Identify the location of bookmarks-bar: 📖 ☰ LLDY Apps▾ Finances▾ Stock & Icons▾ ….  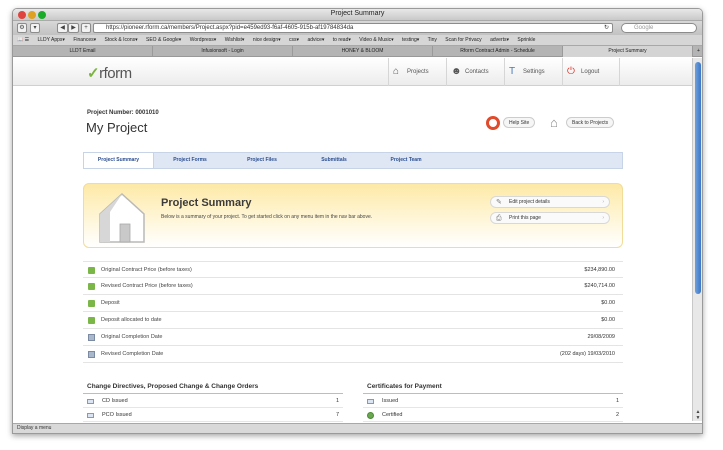
(357, 40).